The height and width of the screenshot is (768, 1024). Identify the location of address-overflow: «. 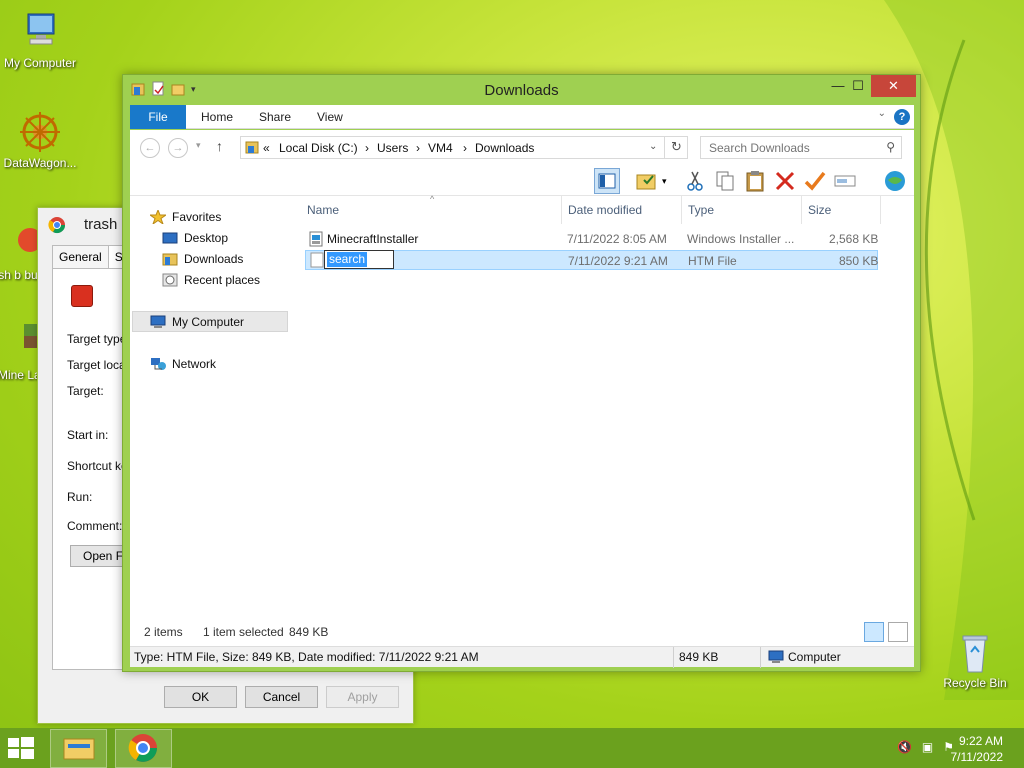
(266, 148).